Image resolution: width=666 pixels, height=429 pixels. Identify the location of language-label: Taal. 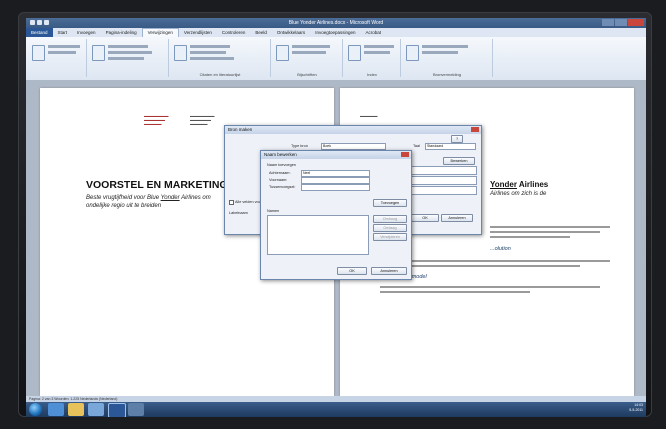
(416, 146).